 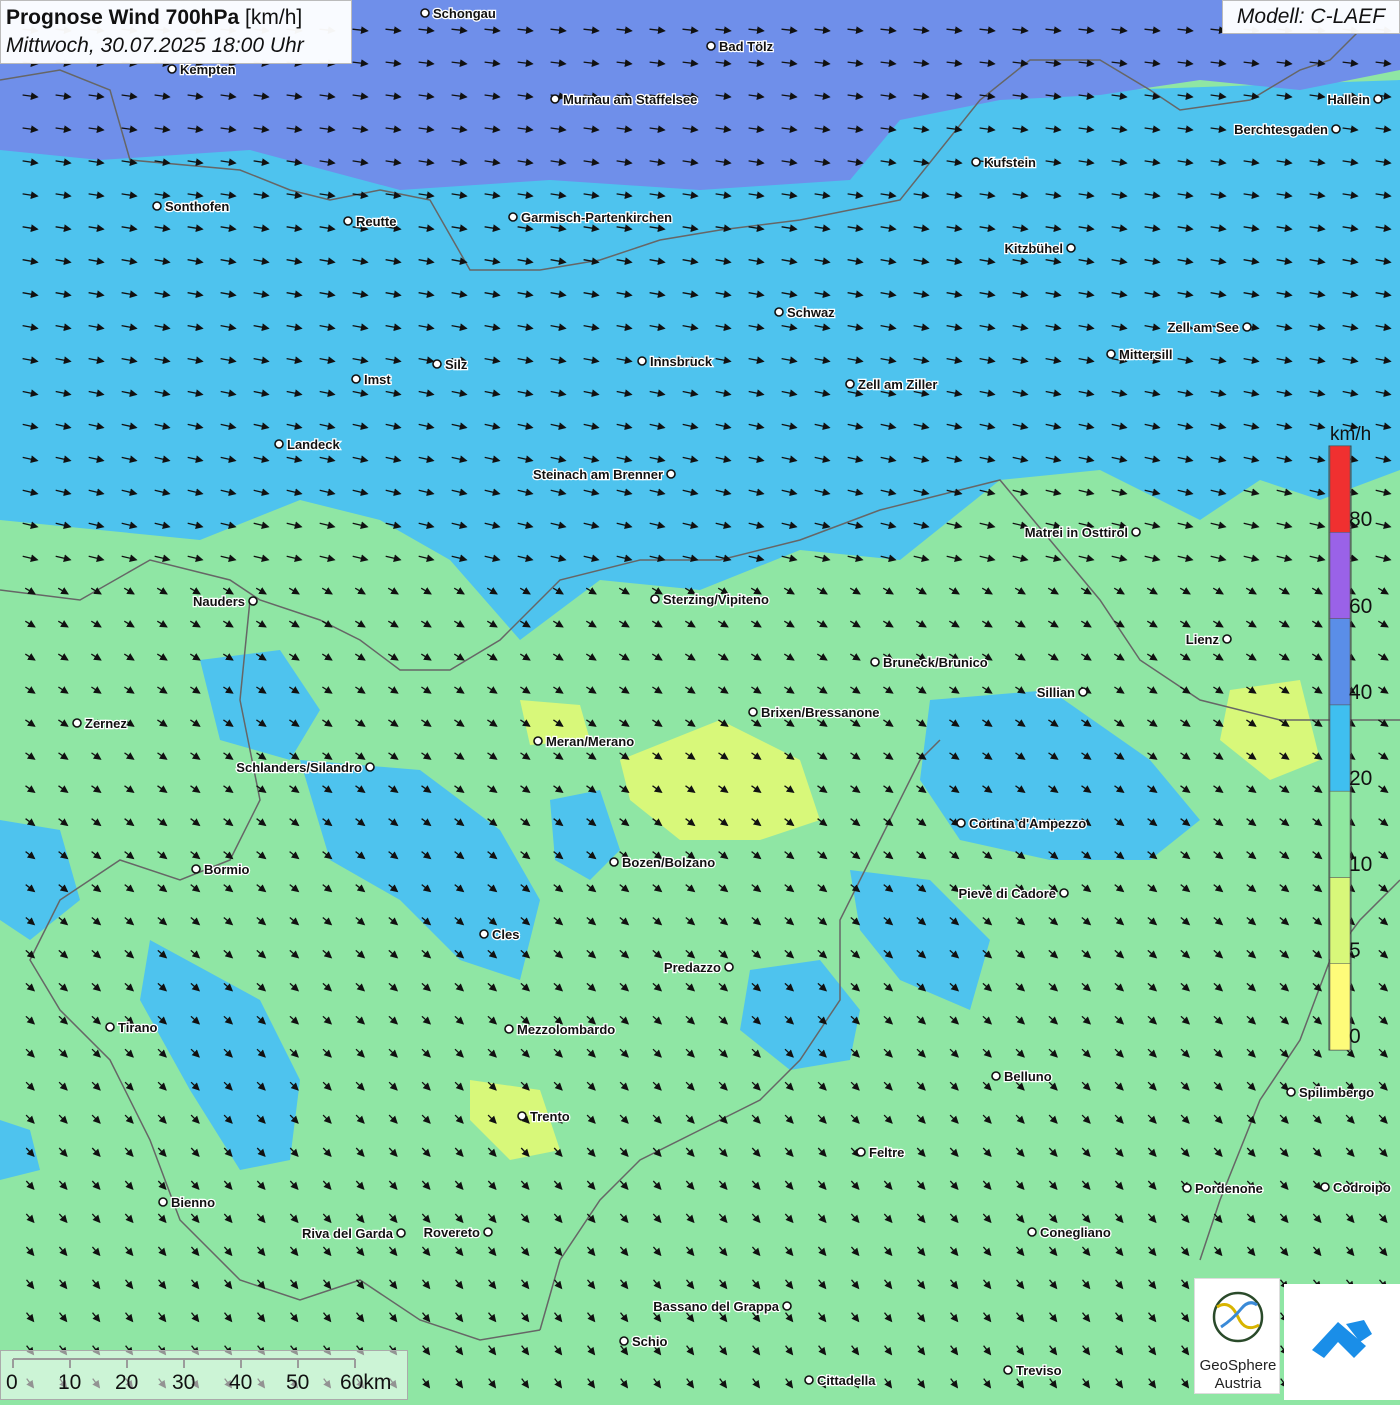 What do you see at coordinates (505, 934) in the screenshot?
I see `city-label: Cles` at bounding box center [505, 934].